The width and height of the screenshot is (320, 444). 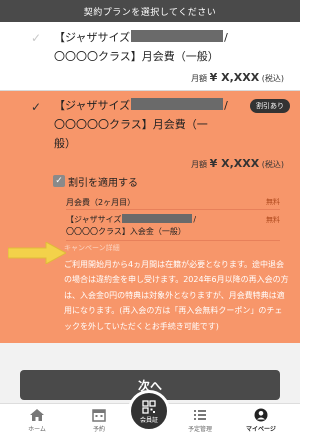 I want to click on home-icon, so click(x=37, y=415).